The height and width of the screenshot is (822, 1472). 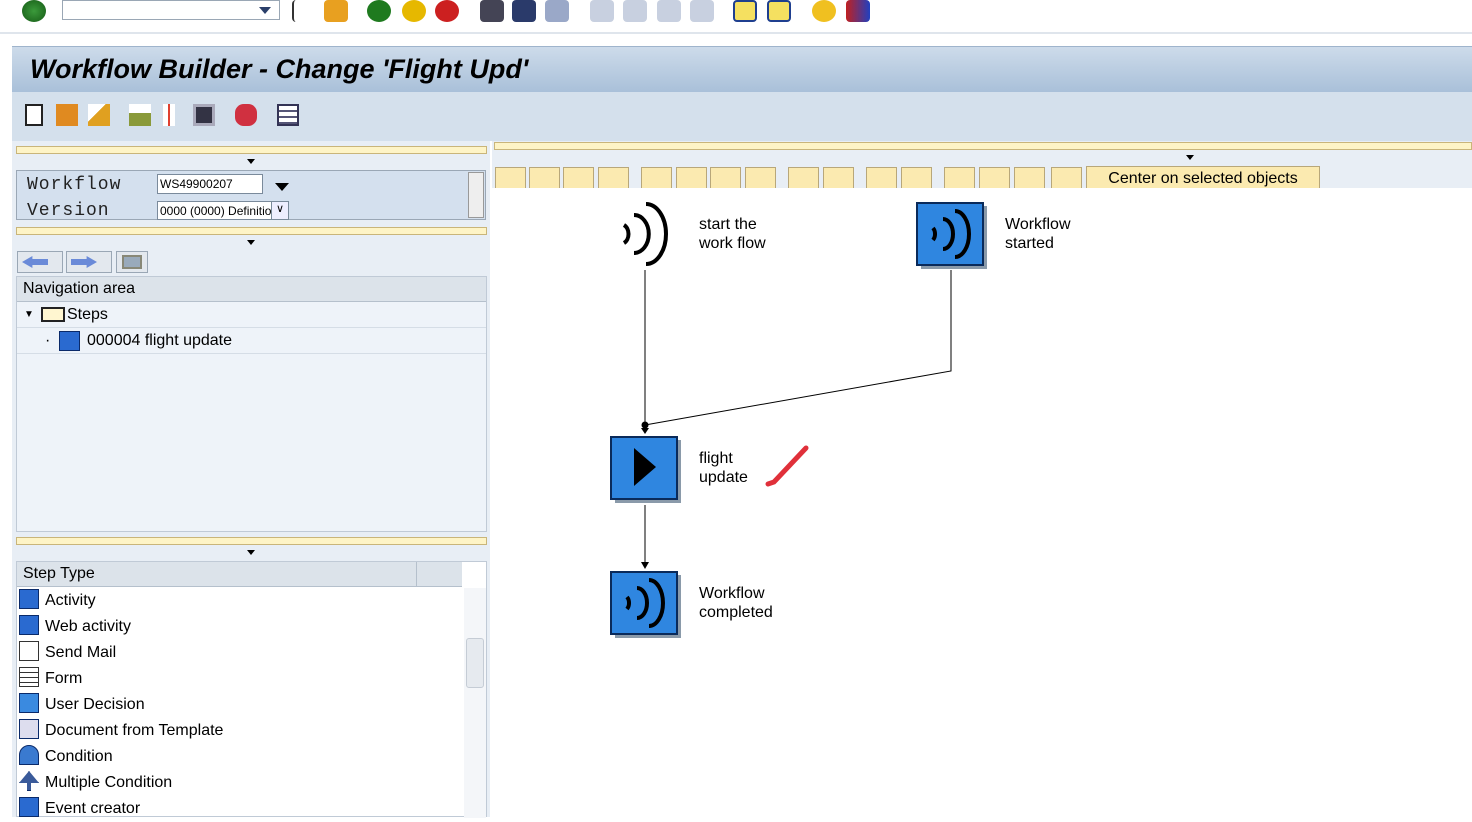 What do you see at coordinates (645, 469) in the screenshot?
I see `activity-step-icon` at bounding box center [645, 469].